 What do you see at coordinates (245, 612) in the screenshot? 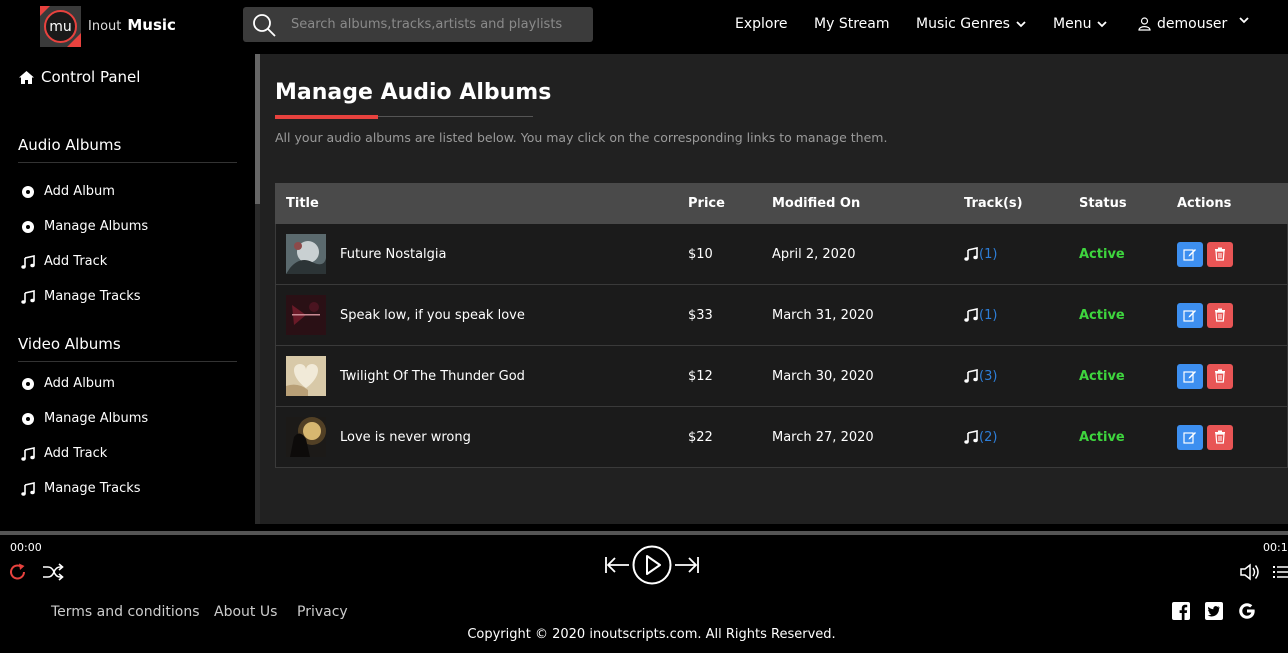
I see `footer-link-about: About Us` at bounding box center [245, 612].